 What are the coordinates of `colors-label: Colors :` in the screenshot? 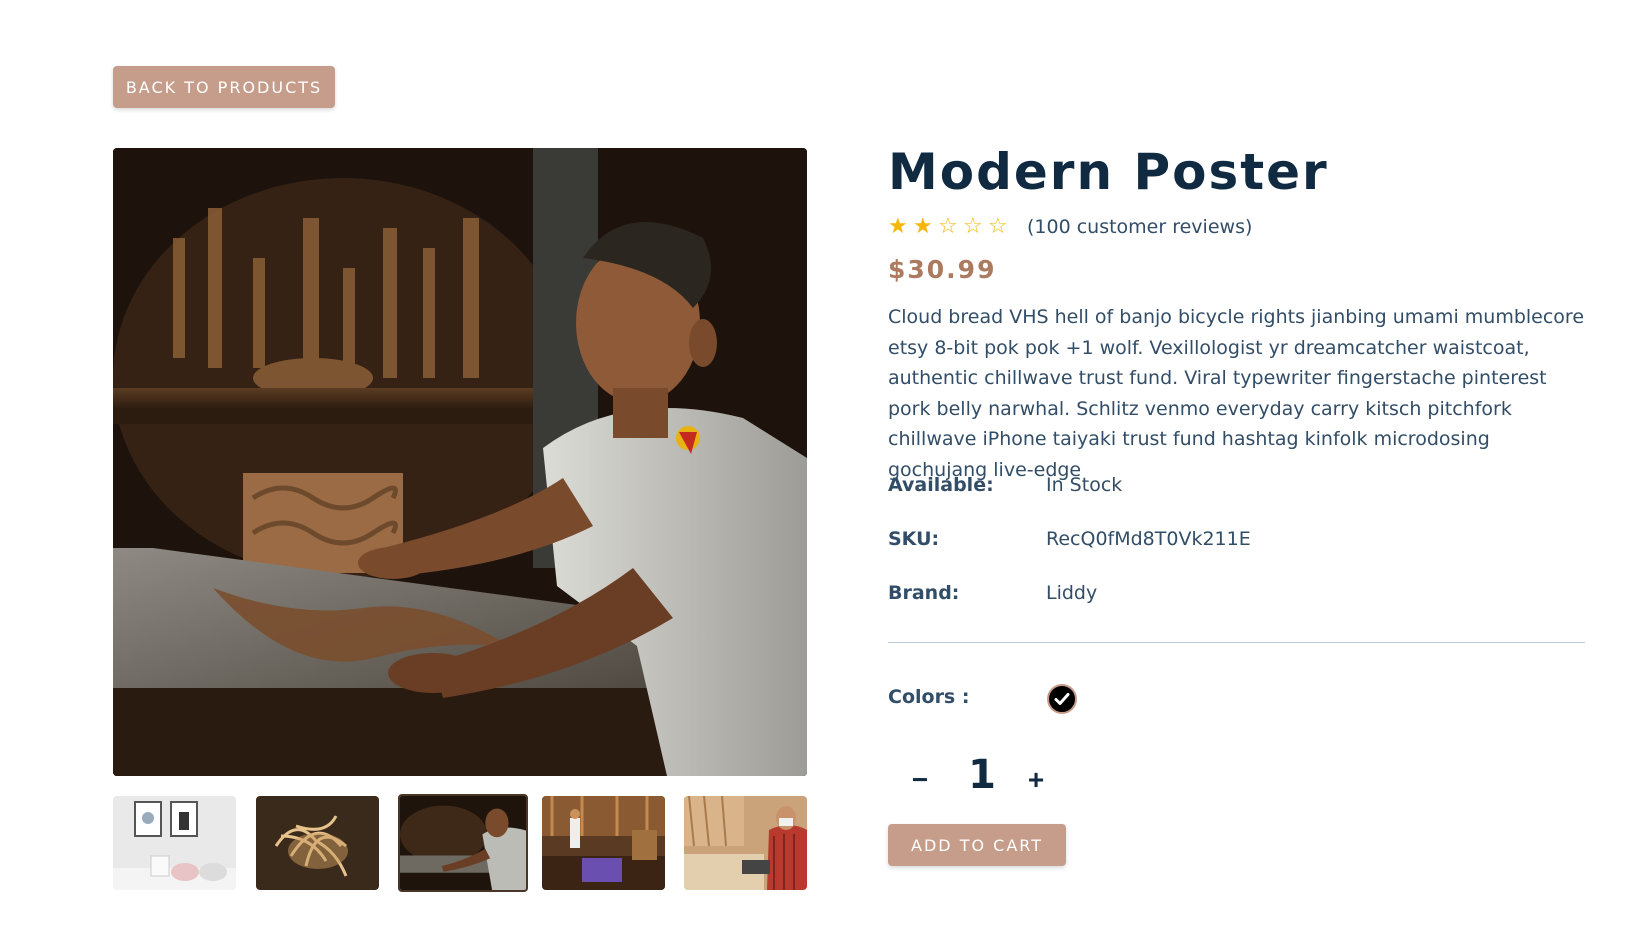 It's located at (929, 697).